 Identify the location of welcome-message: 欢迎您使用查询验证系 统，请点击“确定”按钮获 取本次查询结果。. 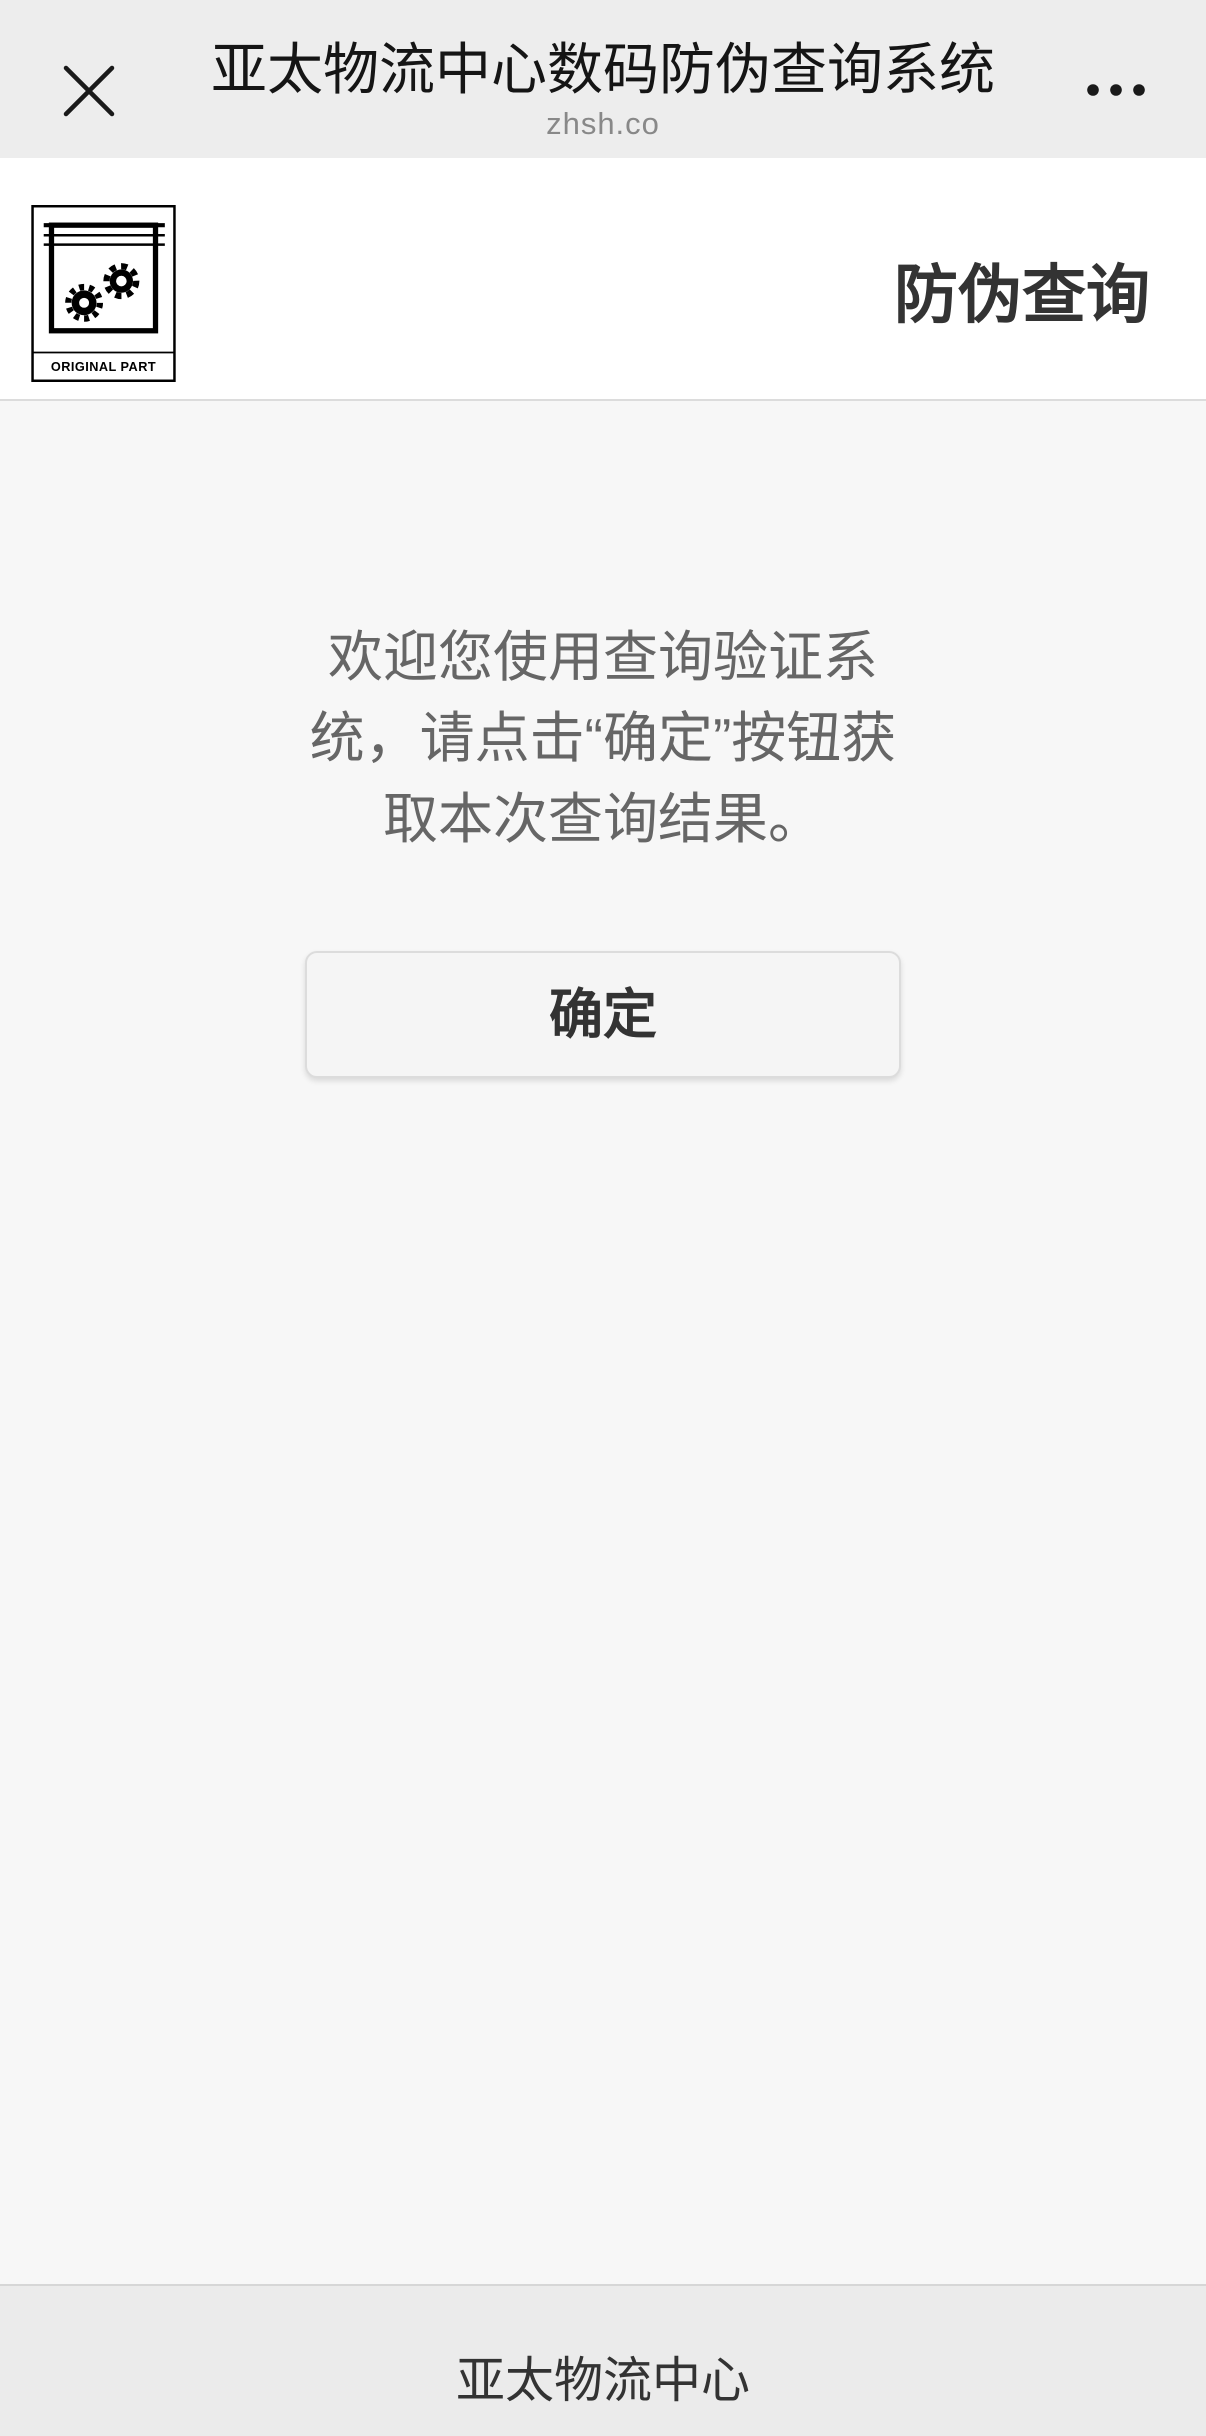
(603, 738).